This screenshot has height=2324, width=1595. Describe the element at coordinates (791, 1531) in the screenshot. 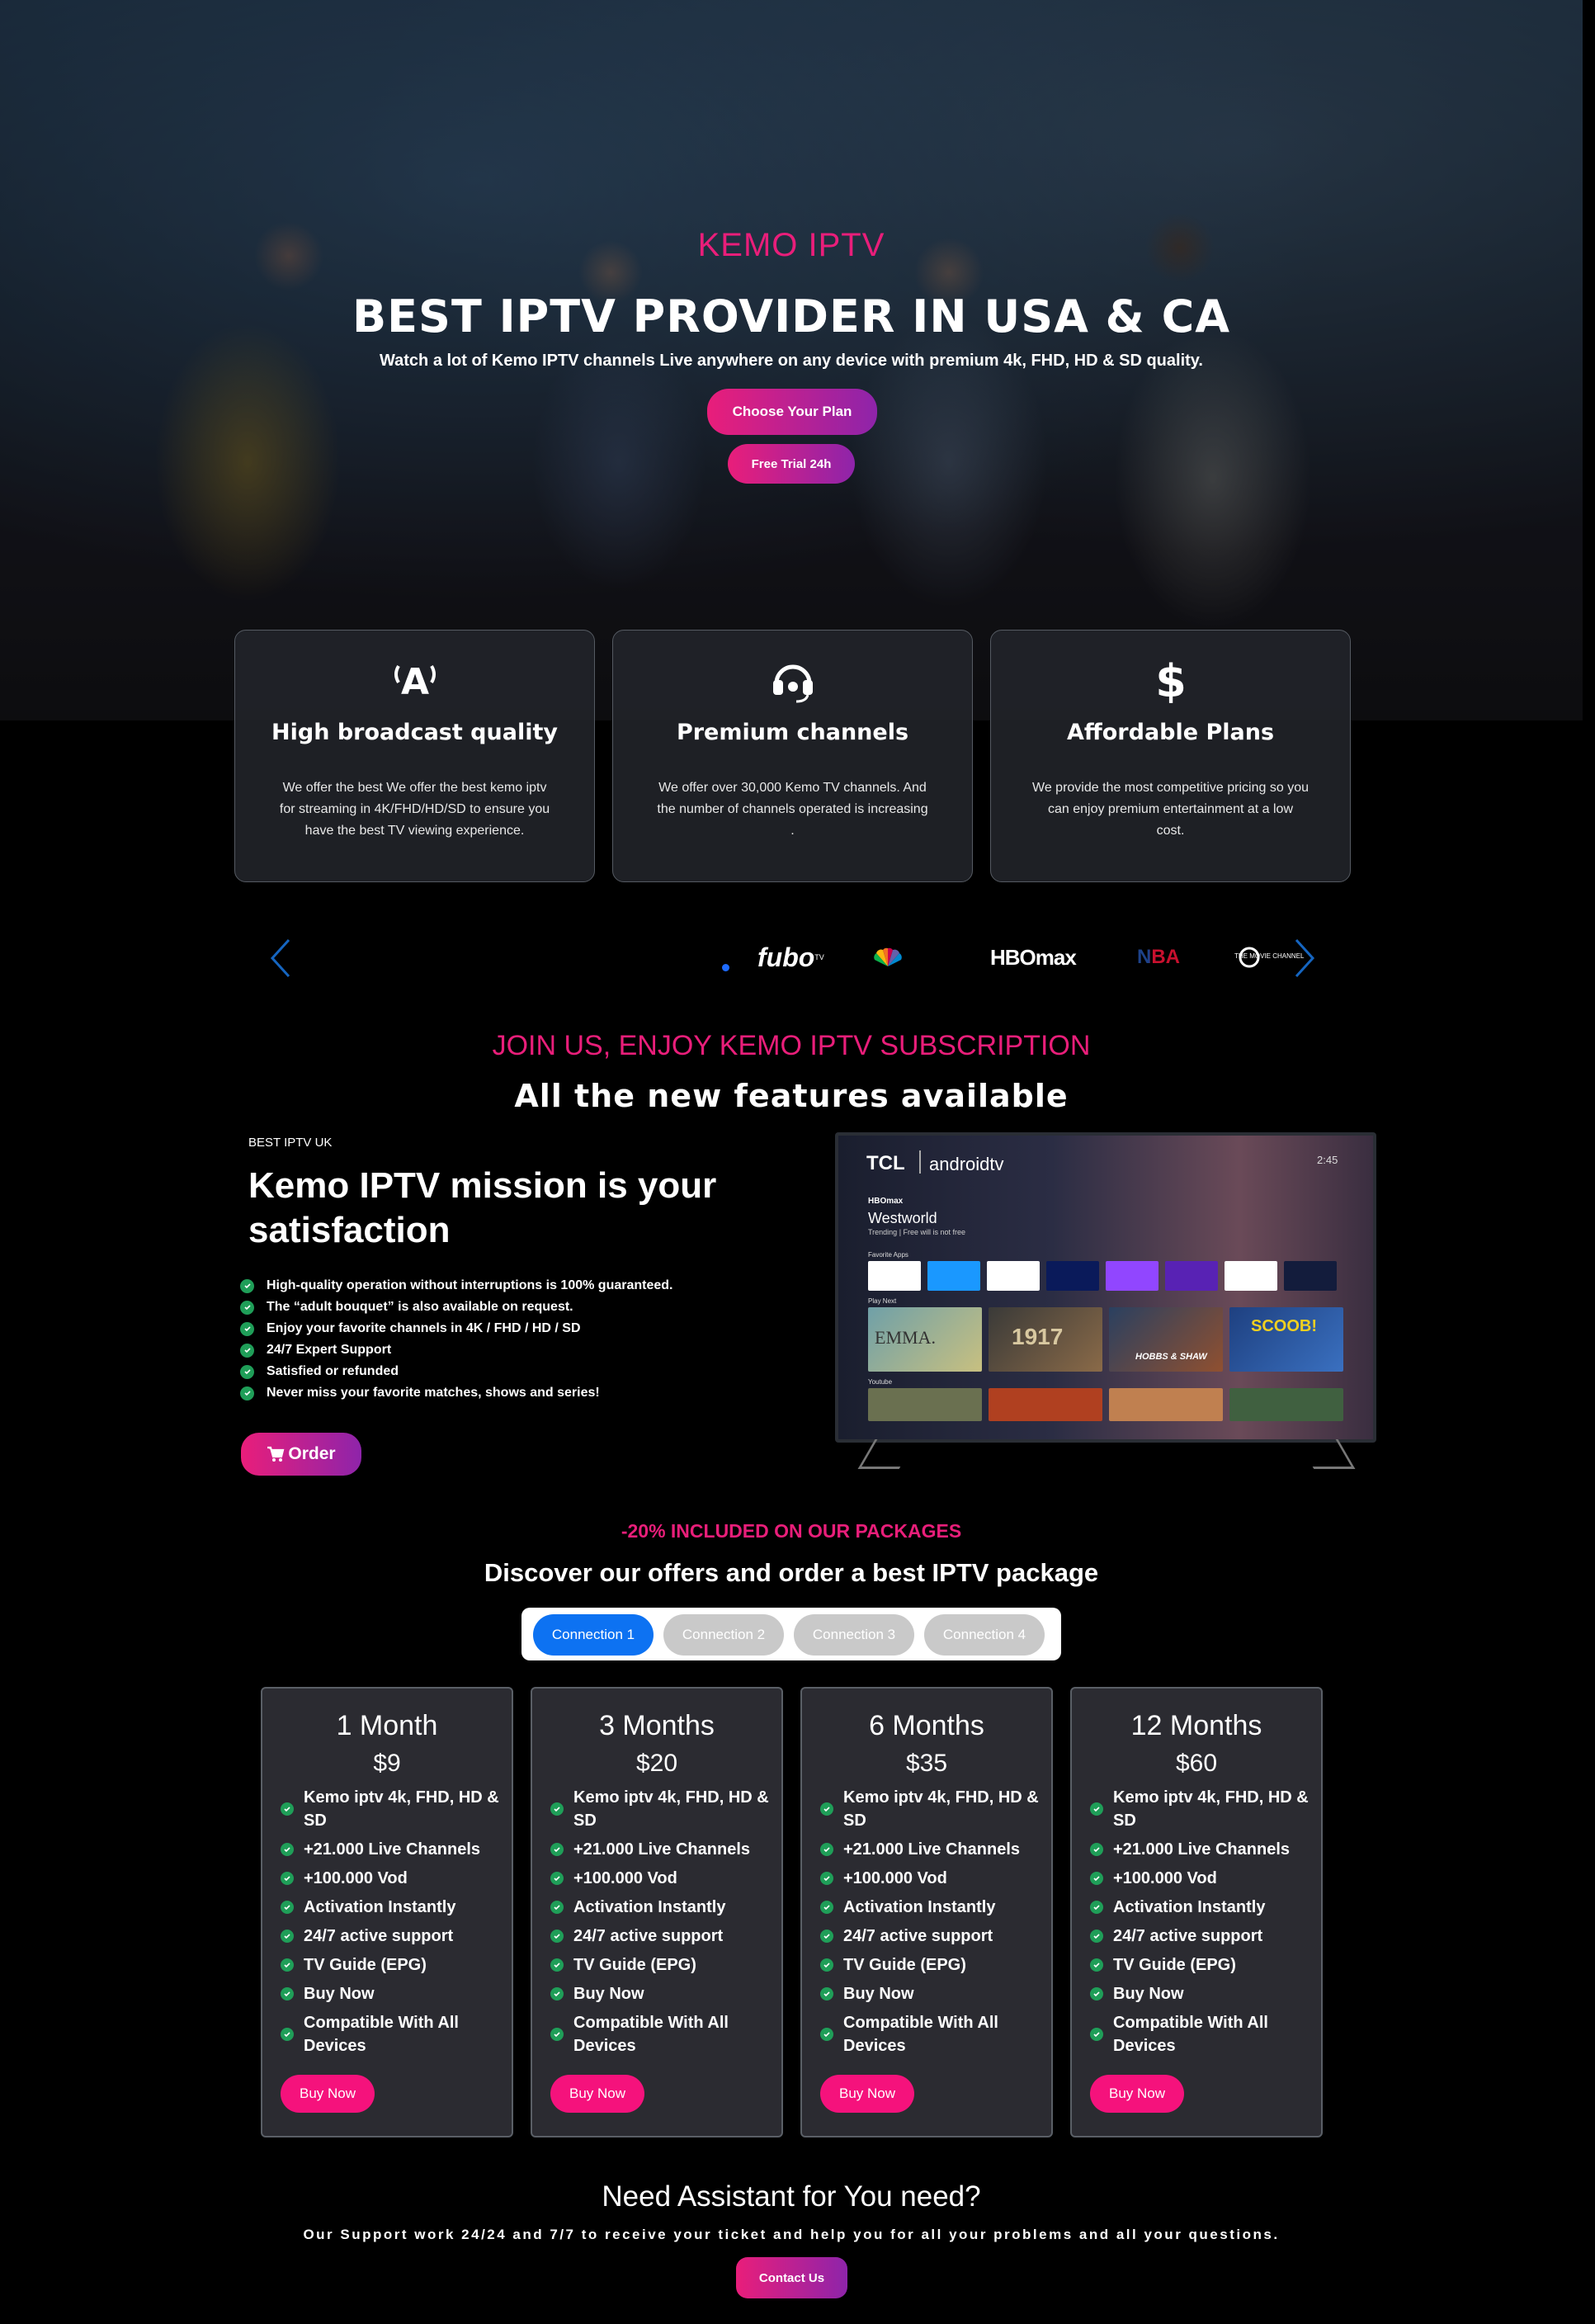

I see `offers-tagline: -20% INCLUDED ON OUR PACKAGES` at that location.